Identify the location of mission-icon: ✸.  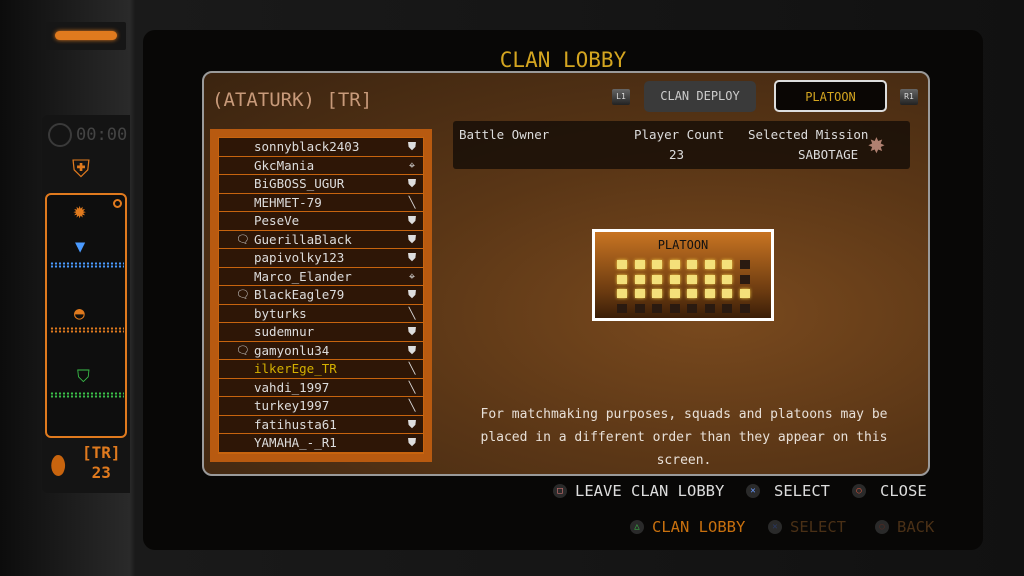
(876, 143).